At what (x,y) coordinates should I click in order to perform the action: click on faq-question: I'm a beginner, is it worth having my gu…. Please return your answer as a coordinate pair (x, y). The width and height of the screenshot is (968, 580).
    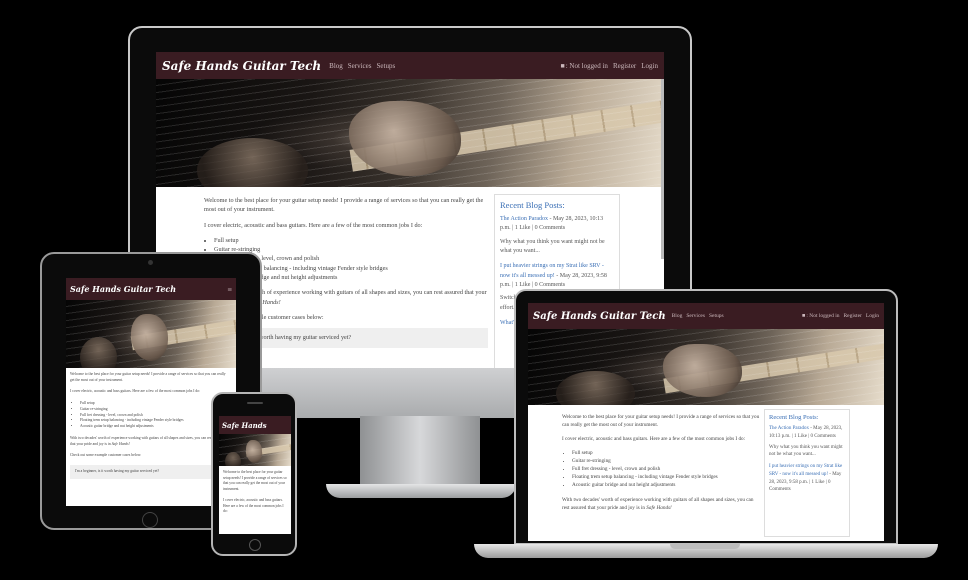
    Looking at the image, I should click on (117, 471).